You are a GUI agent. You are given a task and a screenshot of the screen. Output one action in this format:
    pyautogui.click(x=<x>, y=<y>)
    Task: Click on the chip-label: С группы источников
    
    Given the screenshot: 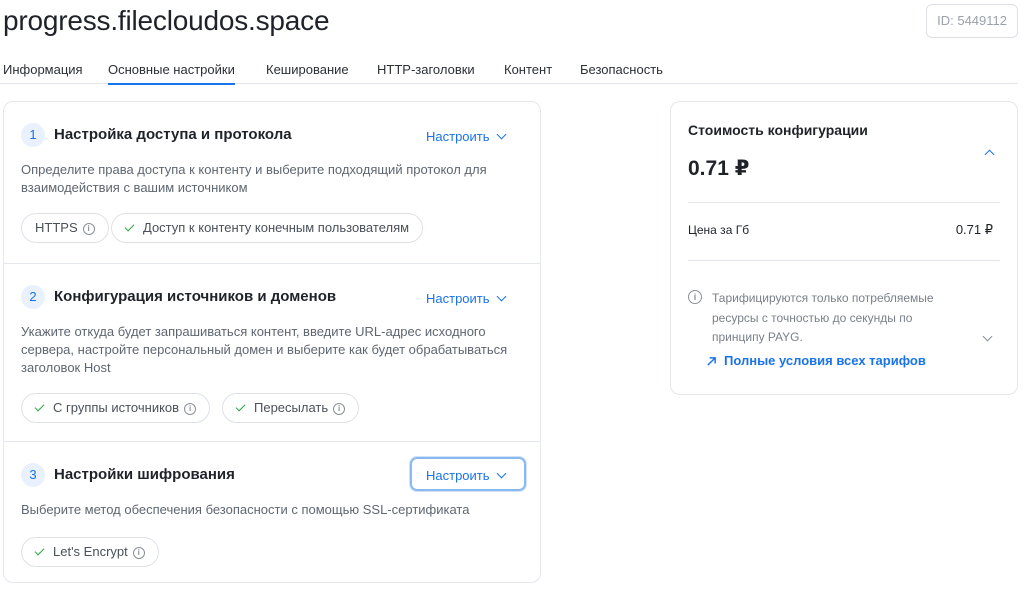 What is the action you would take?
    pyautogui.click(x=116, y=407)
    